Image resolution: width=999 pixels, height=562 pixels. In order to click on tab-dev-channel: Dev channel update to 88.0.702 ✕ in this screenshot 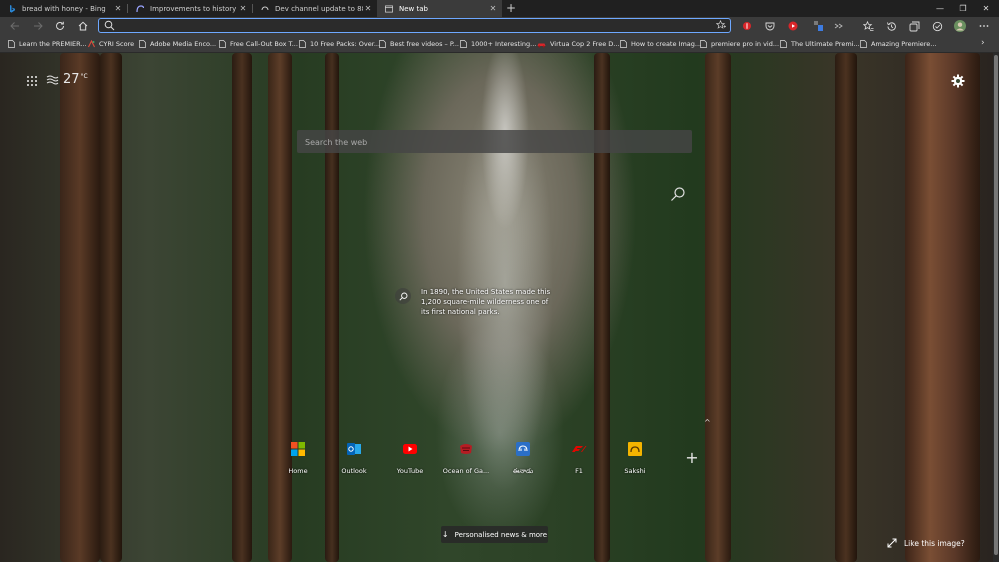, I will do `click(315, 8)`.